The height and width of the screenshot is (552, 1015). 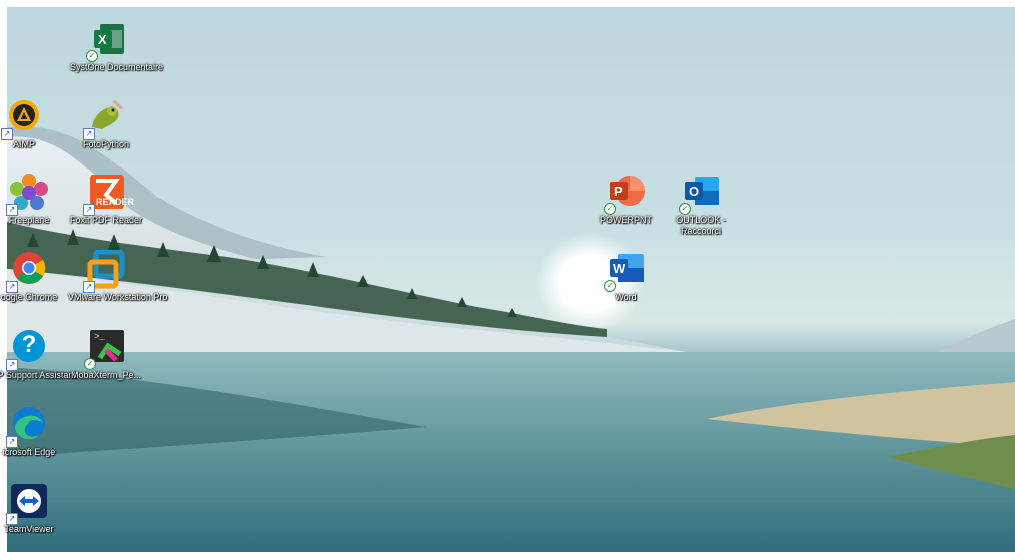 I want to click on icon-label: OUTLOOK - Raccourci, so click(x=701, y=225).